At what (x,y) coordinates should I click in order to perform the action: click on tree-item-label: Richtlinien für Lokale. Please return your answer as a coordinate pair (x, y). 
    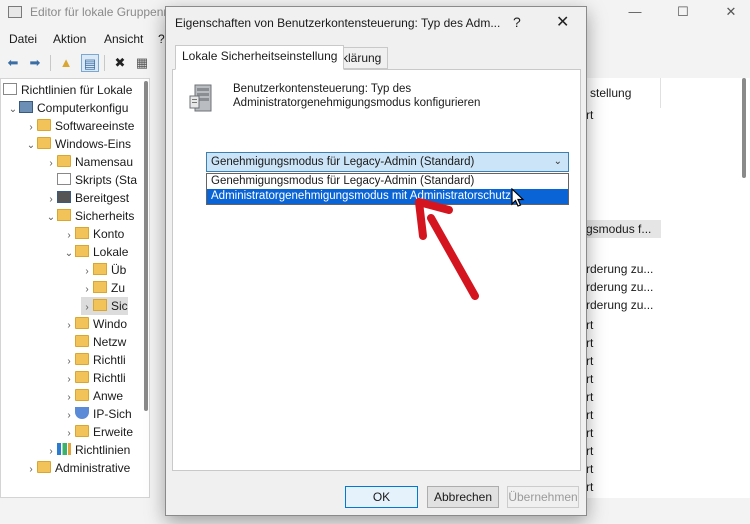
    Looking at the image, I should click on (77, 90).